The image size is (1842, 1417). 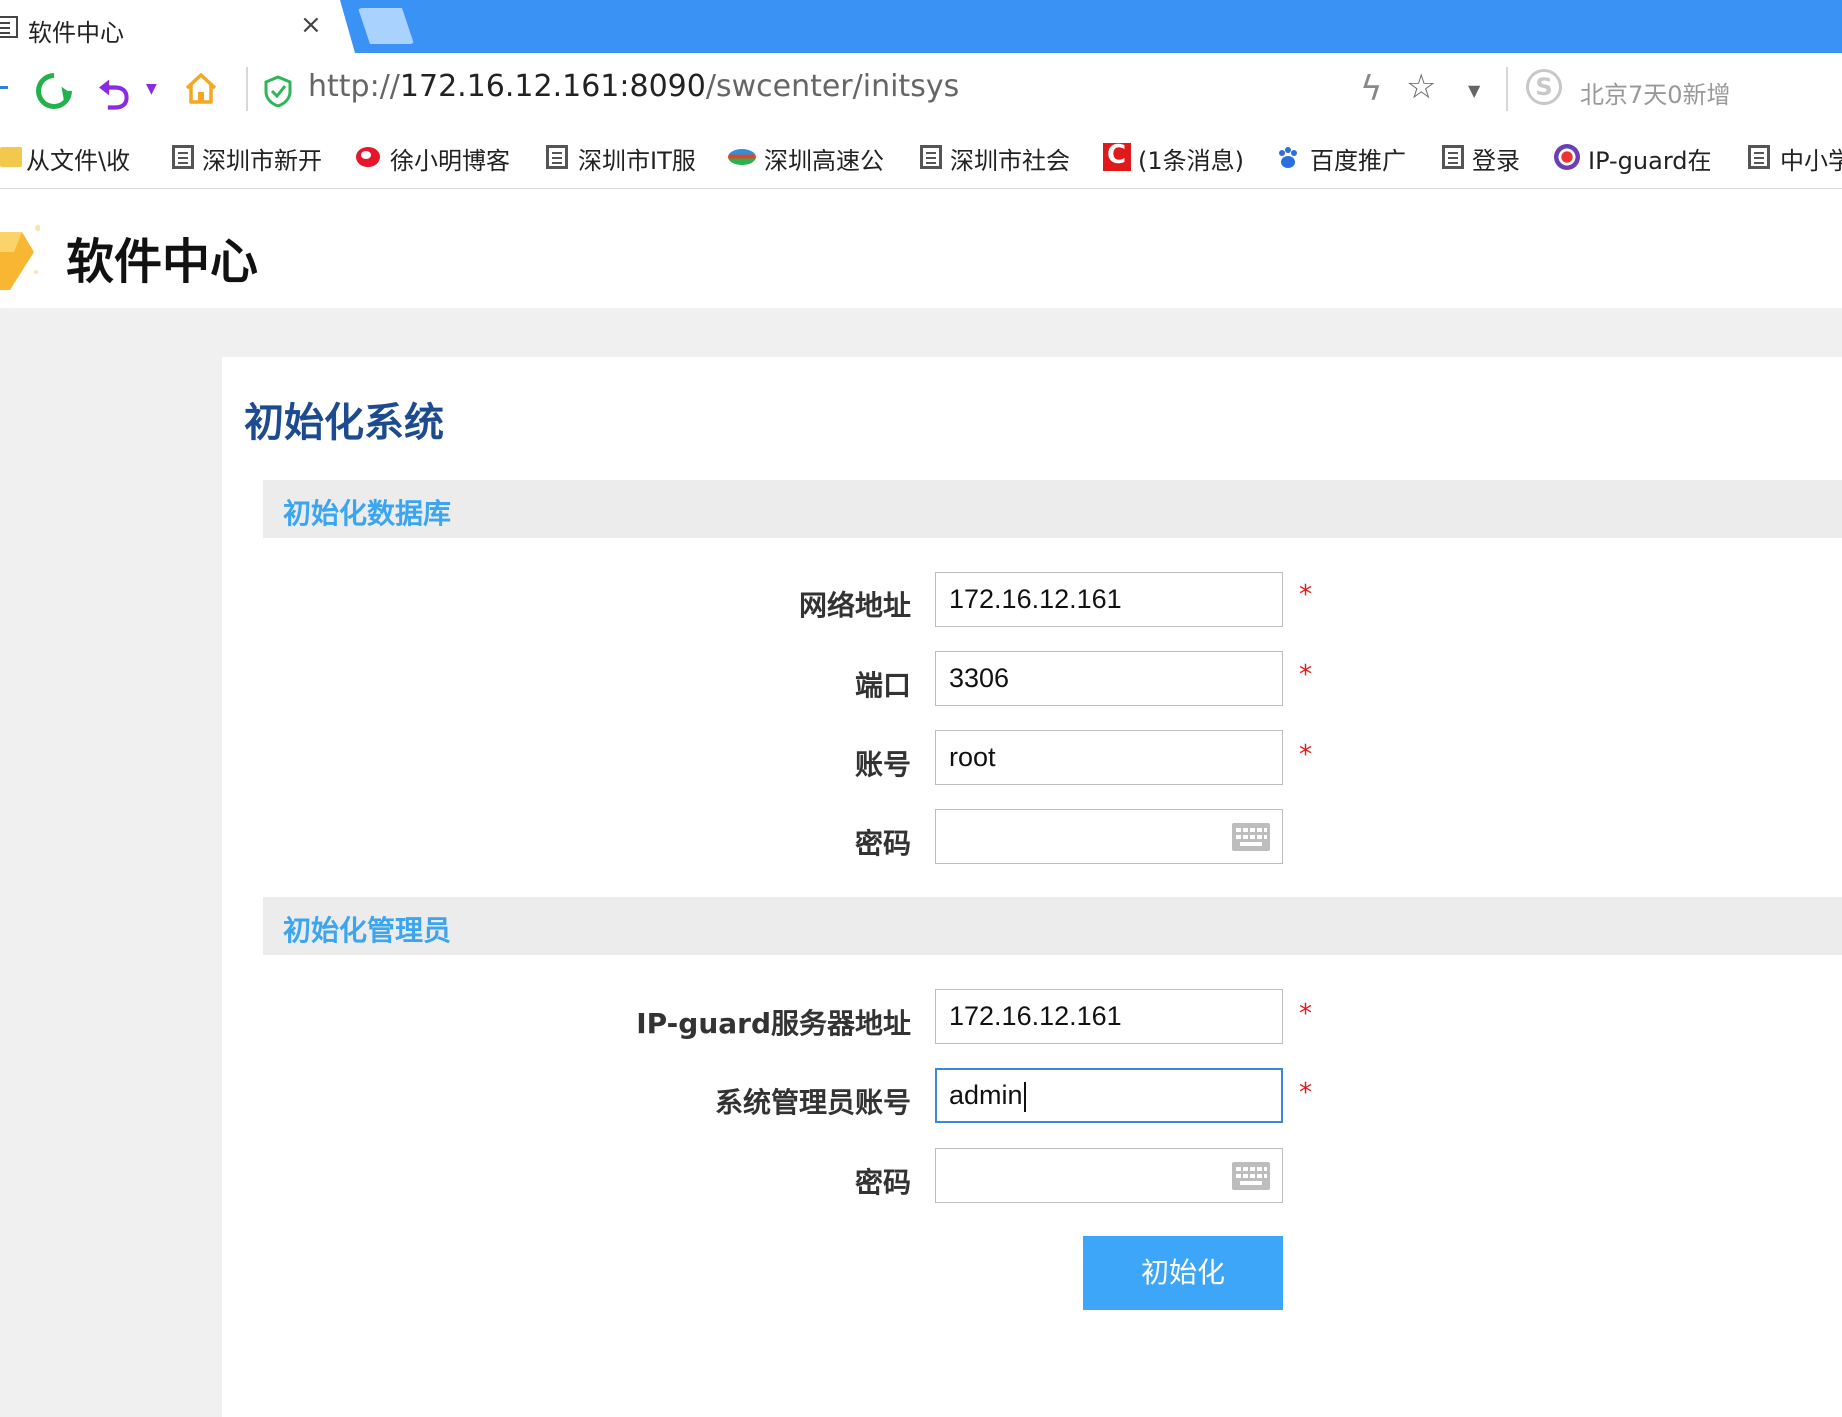 I want to click on admin-account-value: admin, so click(x=986, y=1095).